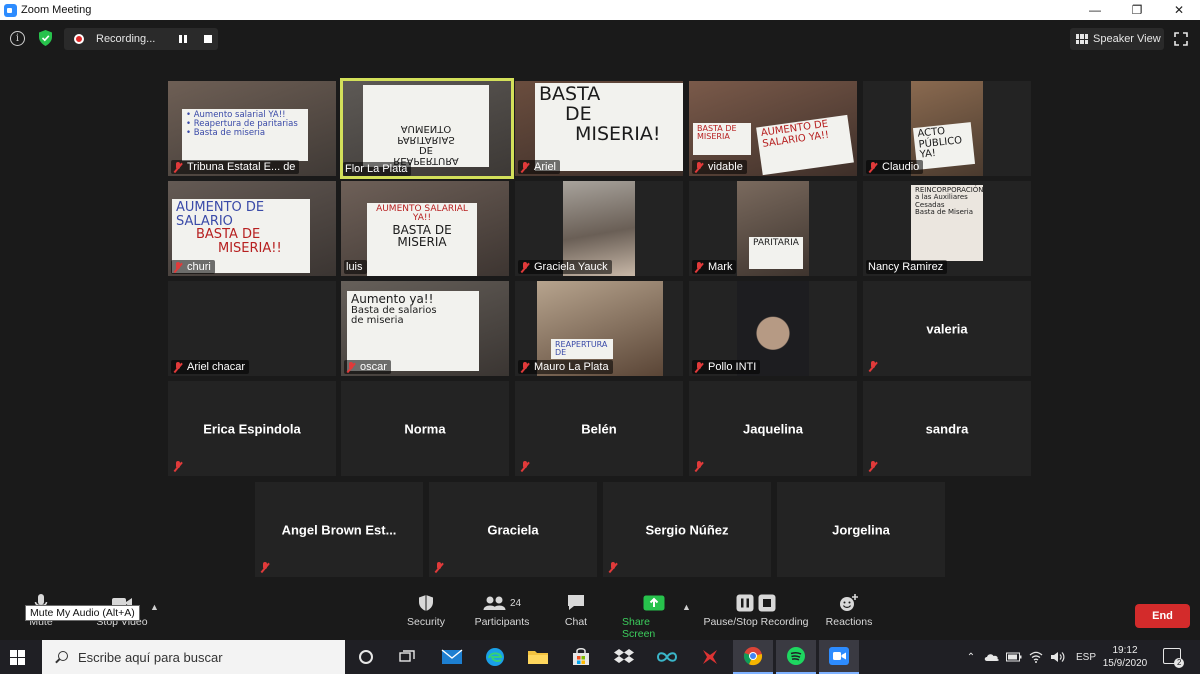 Image resolution: width=1200 pixels, height=674 pixels. I want to click on cortana-icon, so click(366, 657).